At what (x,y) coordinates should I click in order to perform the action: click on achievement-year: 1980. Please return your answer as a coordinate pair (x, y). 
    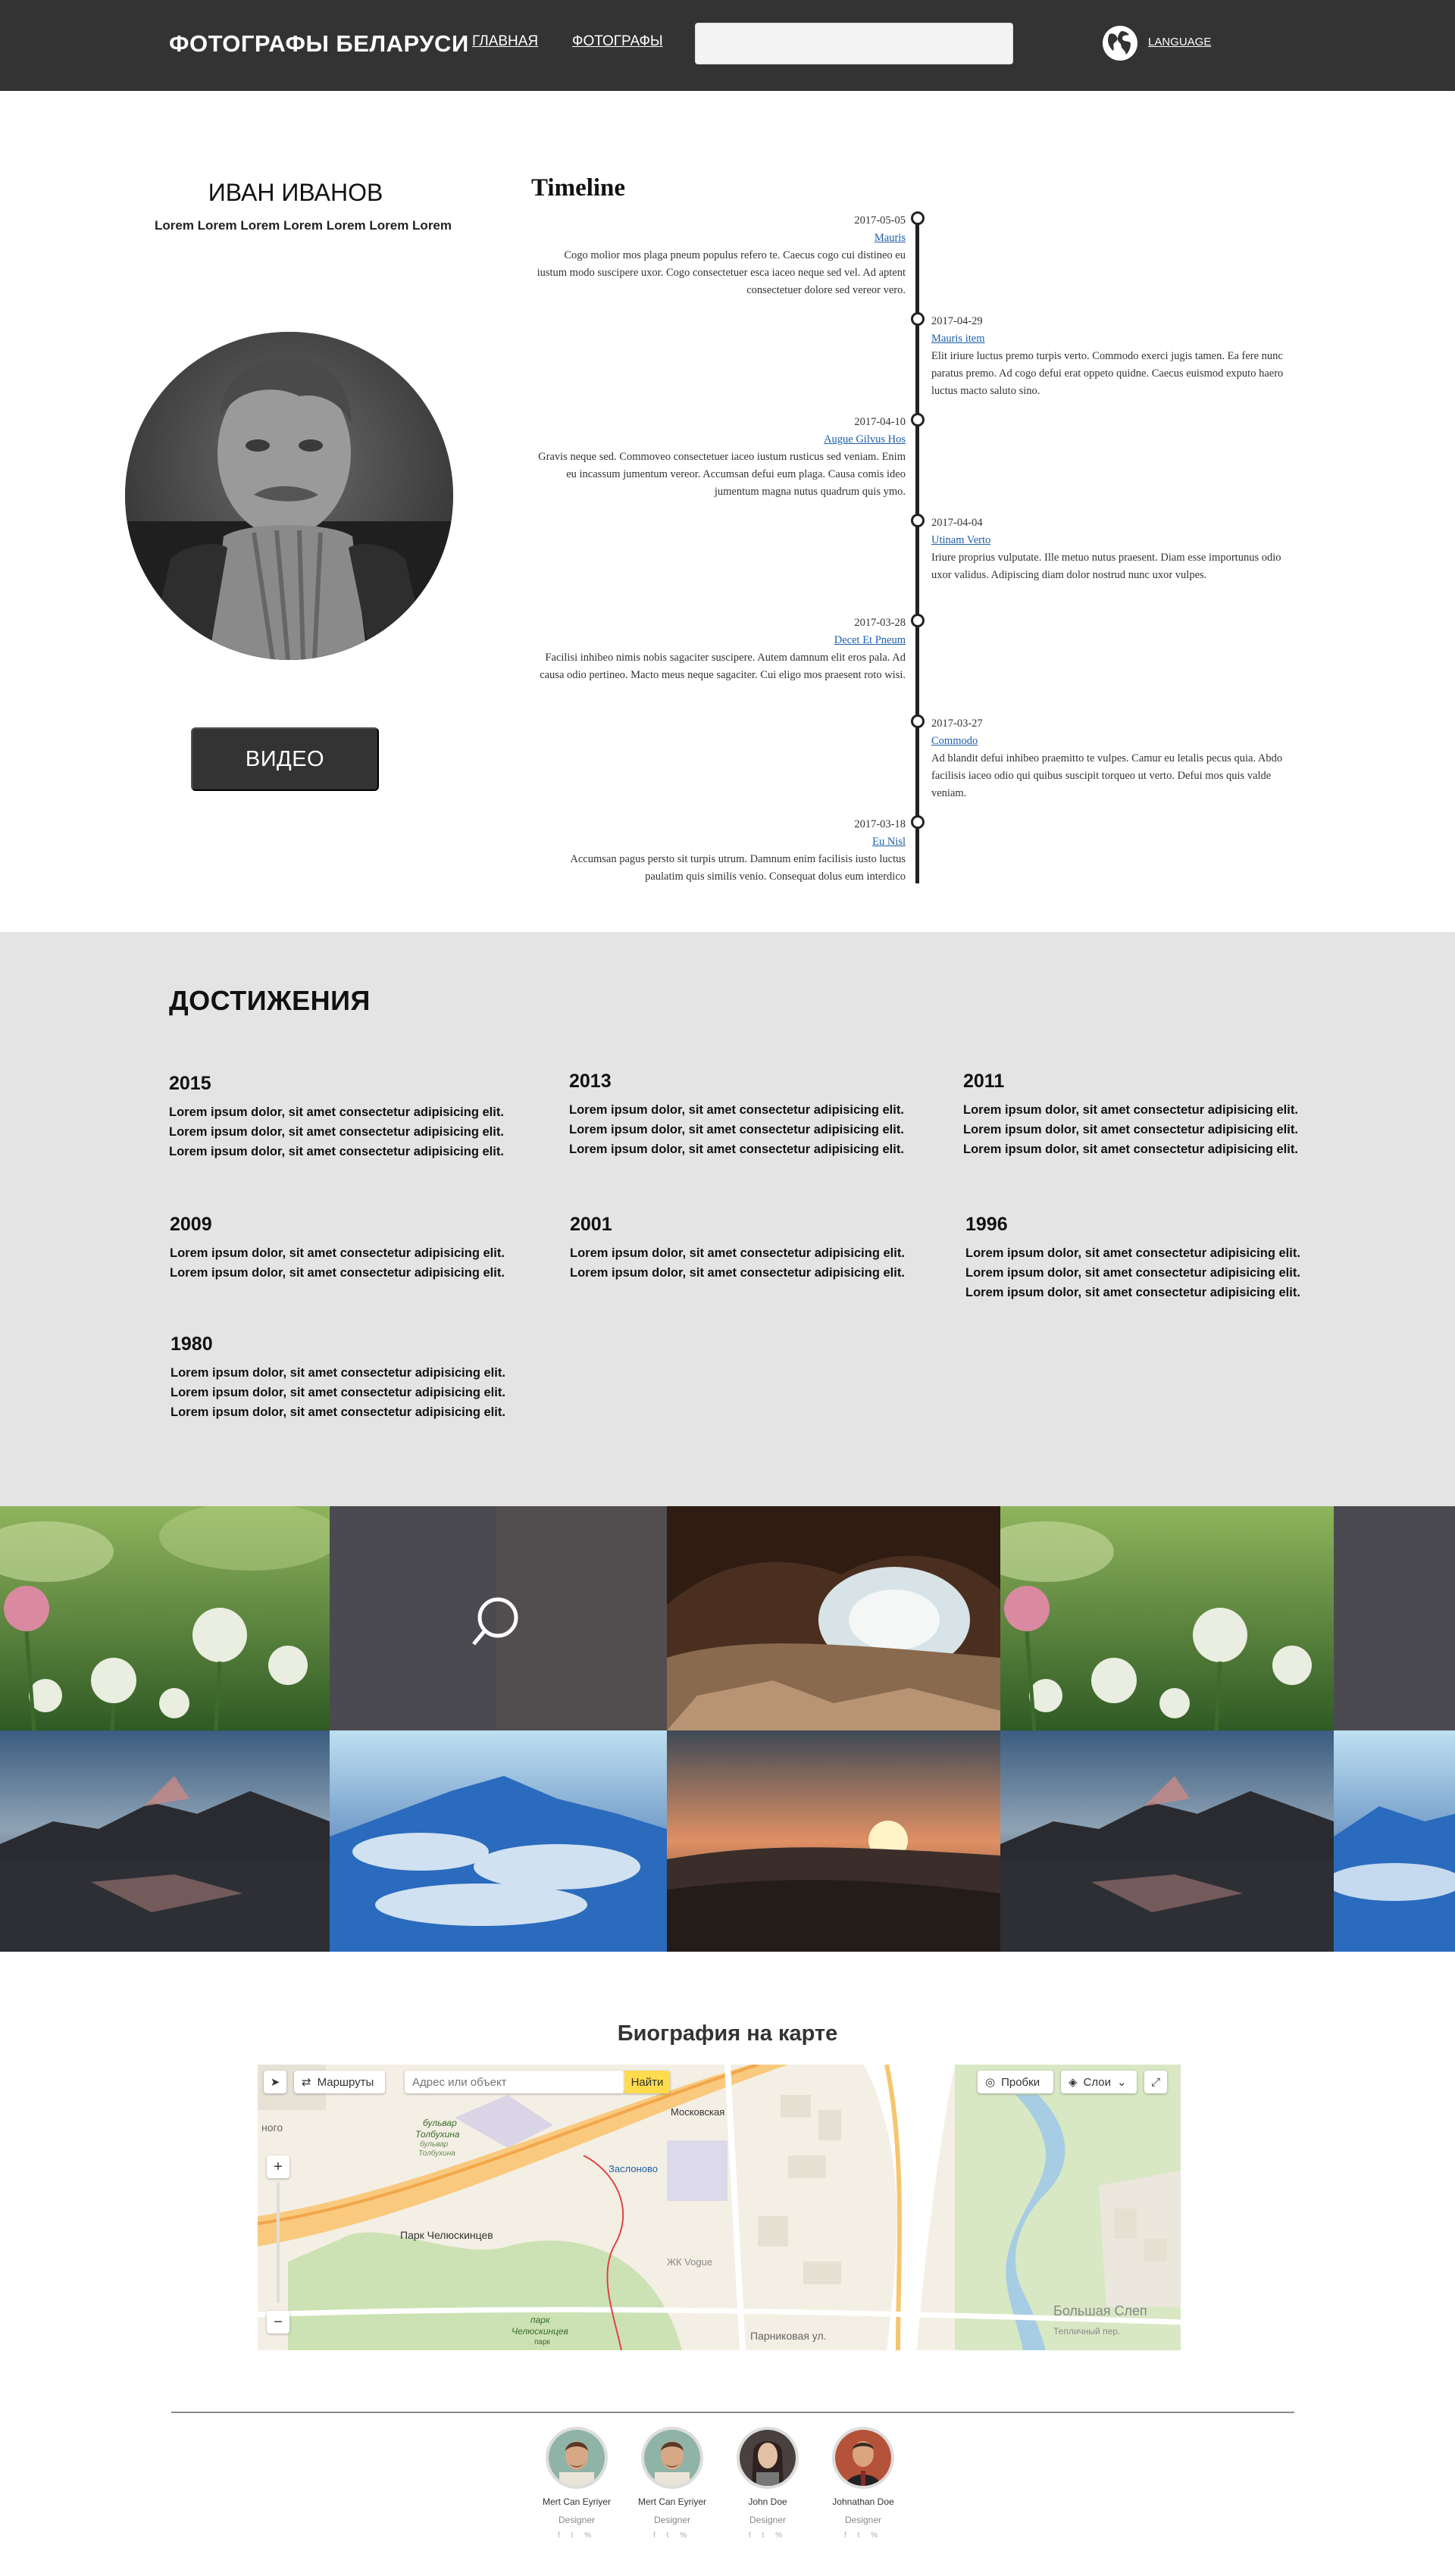
    Looking at the image, I should click on (192, 1344).